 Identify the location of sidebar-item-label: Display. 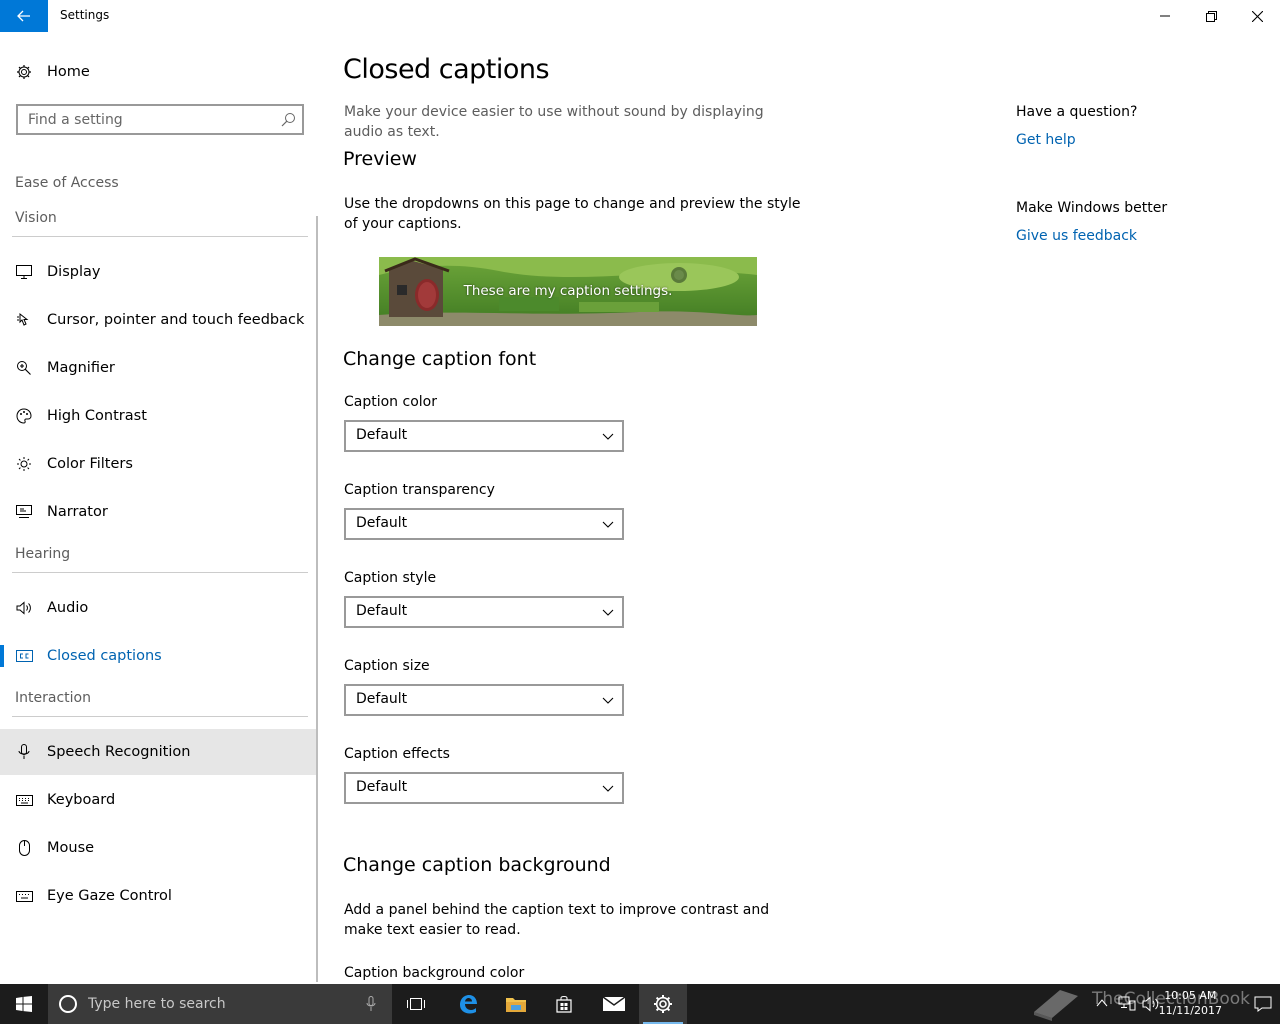
(74, 272).